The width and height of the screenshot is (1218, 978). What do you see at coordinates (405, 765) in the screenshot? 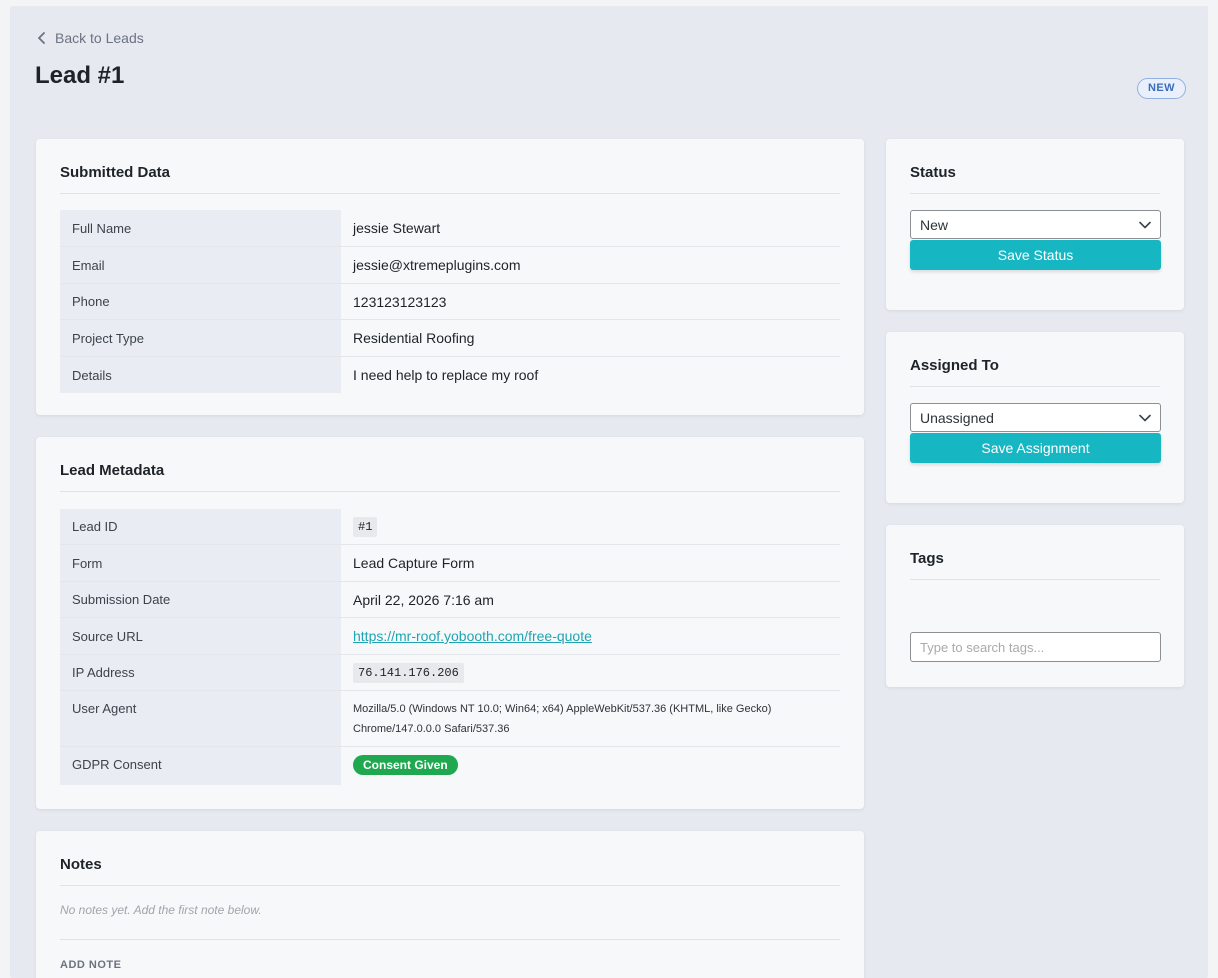
I see `gdpr-consent-badge: Consent Given` at bounding box center [405, 765].